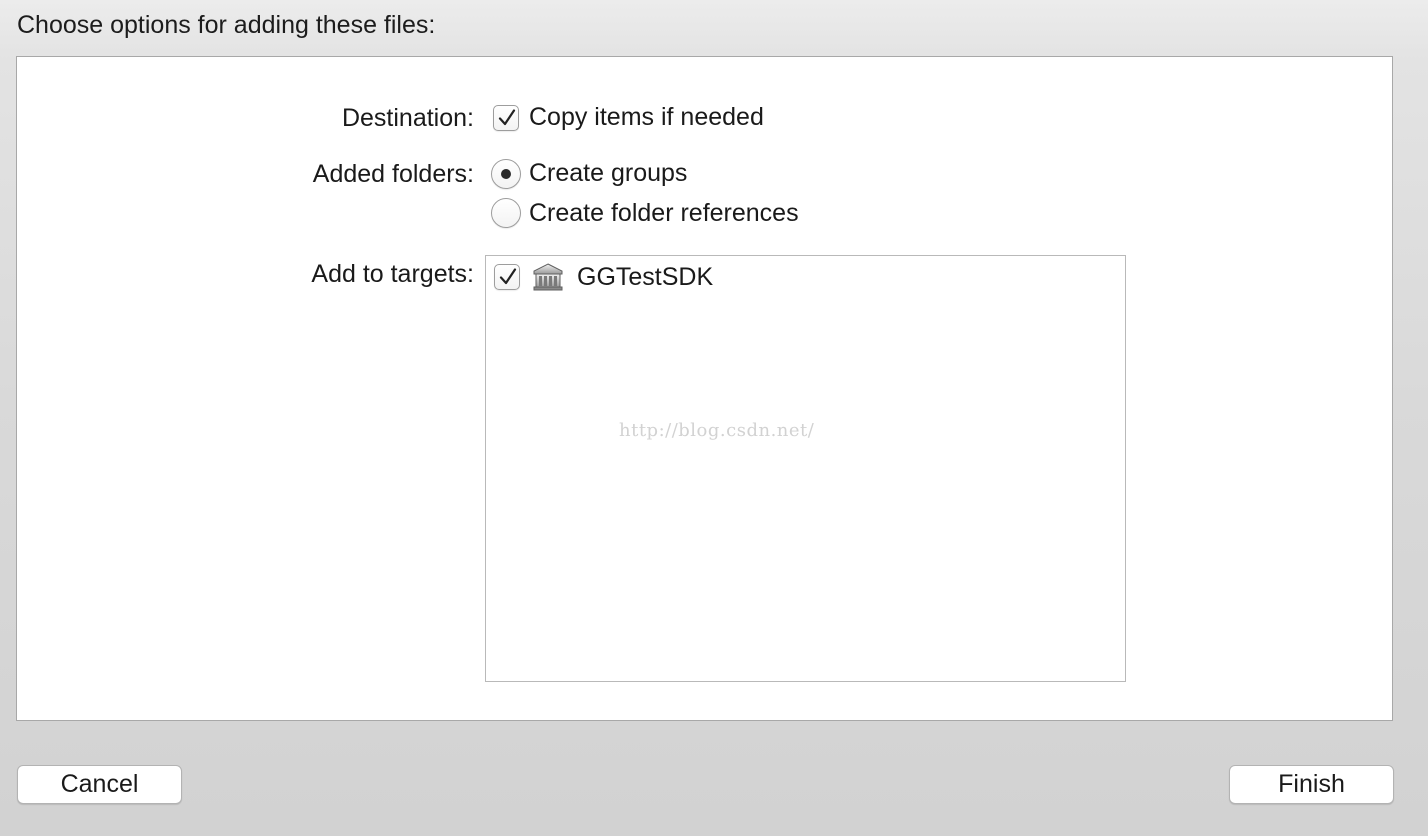 The height and width of the screenshot is (836, 1428). I want to click on copy-items-checkbox, so click(506, 118).